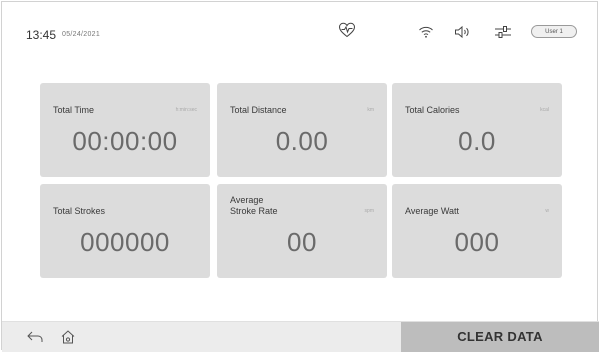 The width and height of the screenshot is (599, 352). What do you see at coordinates (370, 110) in the screenshot?
I see `tile-unit: km` at bounding box center [370, 110].